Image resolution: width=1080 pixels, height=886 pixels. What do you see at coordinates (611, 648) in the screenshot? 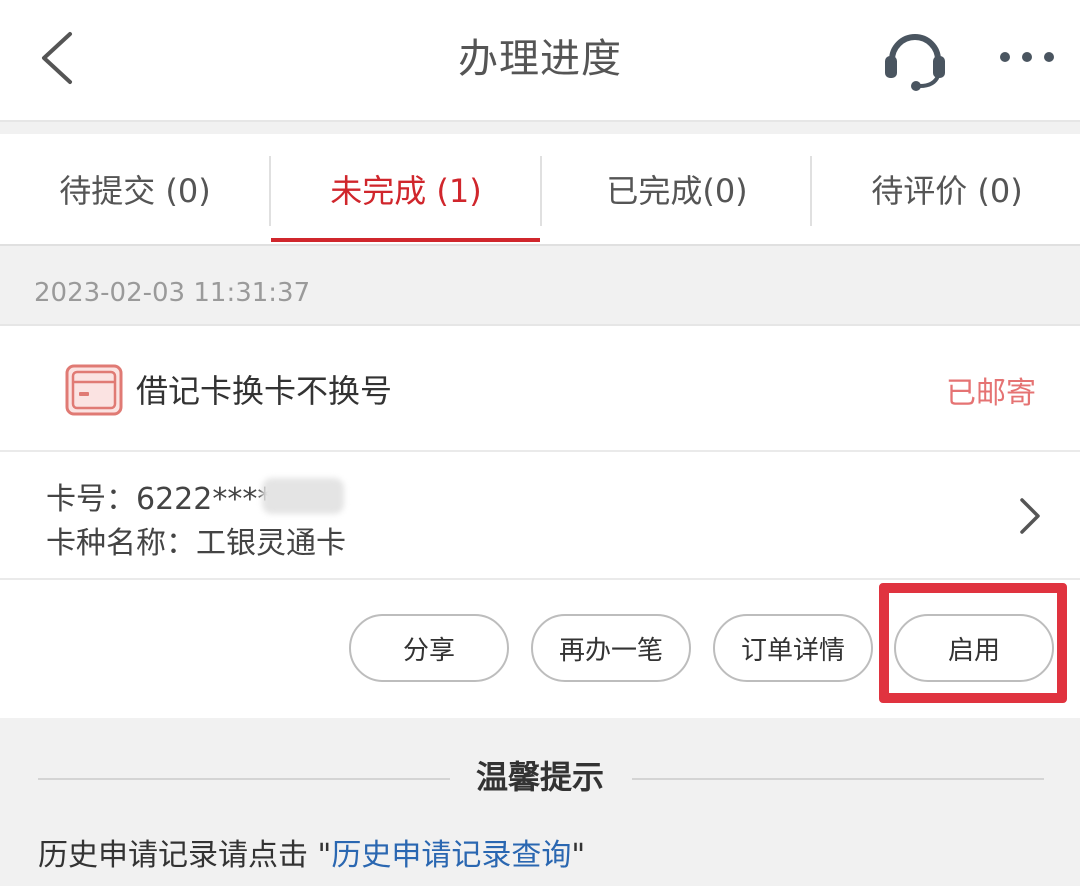
I see `redo-button: 再办一笔` at bounding box center [611, 648].